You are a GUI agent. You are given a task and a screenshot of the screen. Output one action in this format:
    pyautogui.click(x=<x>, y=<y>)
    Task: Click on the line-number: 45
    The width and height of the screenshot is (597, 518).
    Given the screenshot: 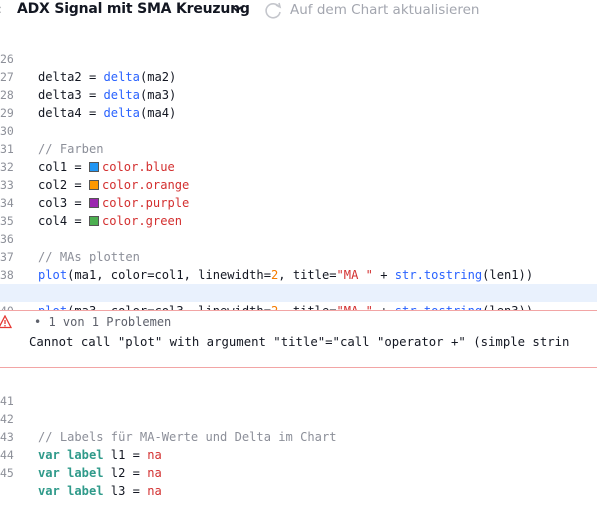 What is the action you would take?
    pyautogui.click(x=7, y=473)
    